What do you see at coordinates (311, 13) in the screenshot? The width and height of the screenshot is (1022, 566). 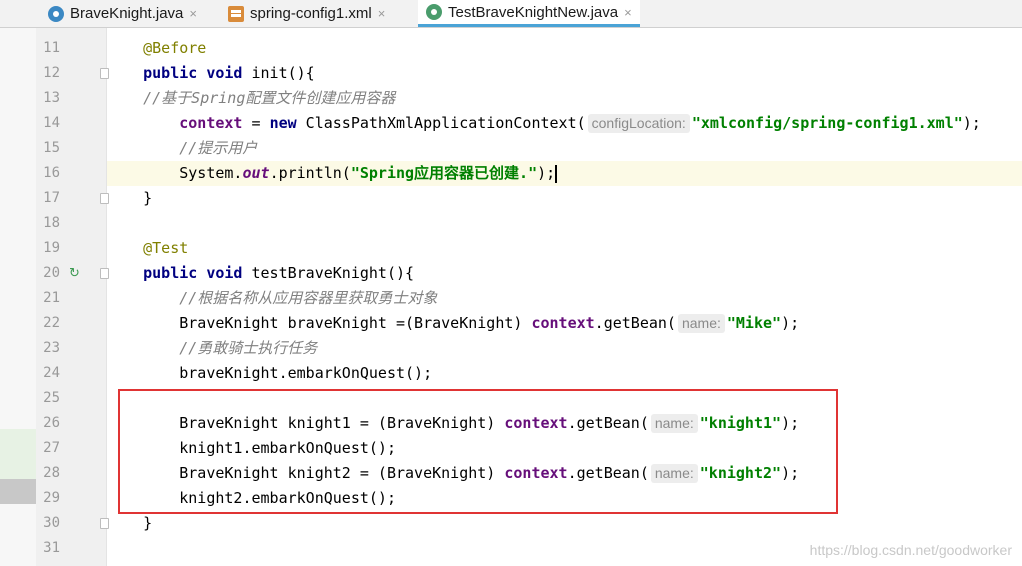 I see `tab-label: spring-config1.xml` at bounding box center [311, 13].